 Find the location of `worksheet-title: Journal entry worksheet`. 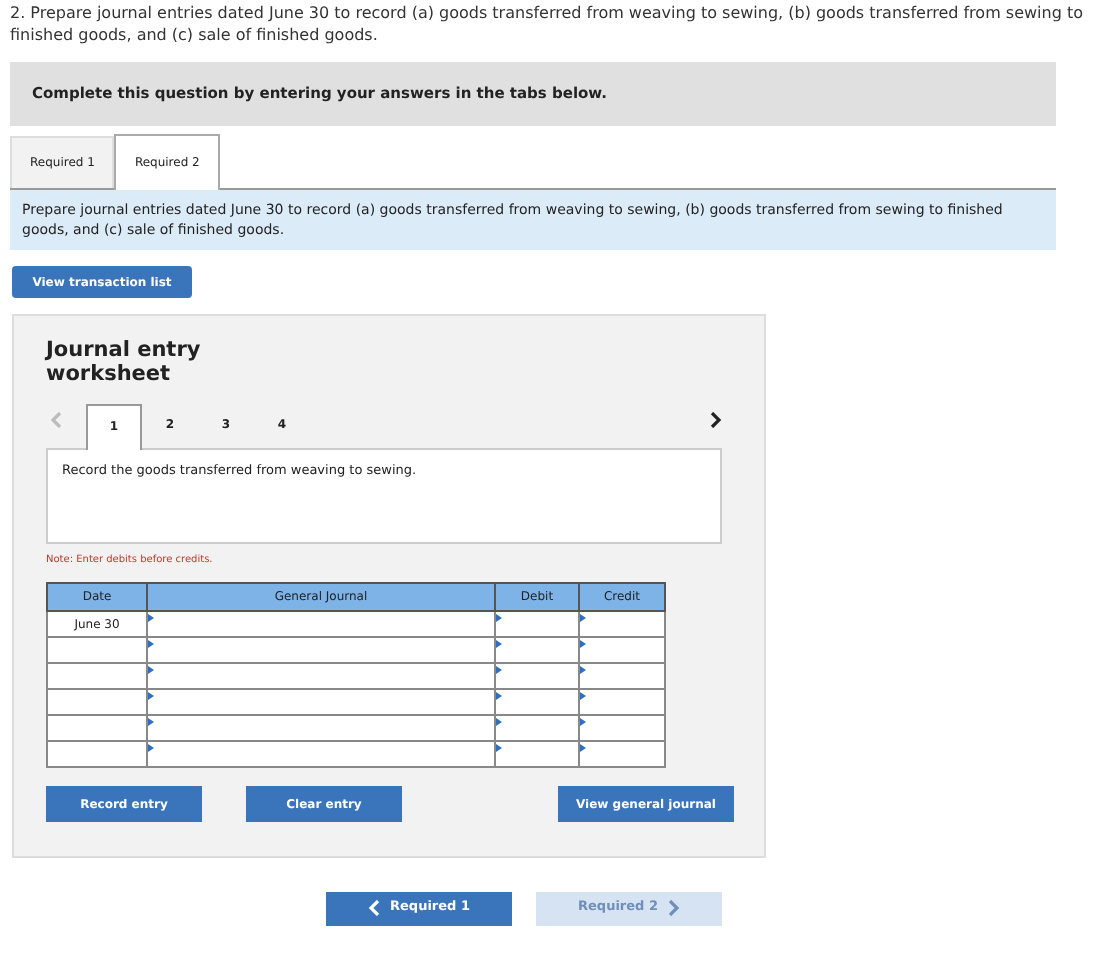

worksheet-title: Journal entry worksheet is located at coordinates (124, 361).